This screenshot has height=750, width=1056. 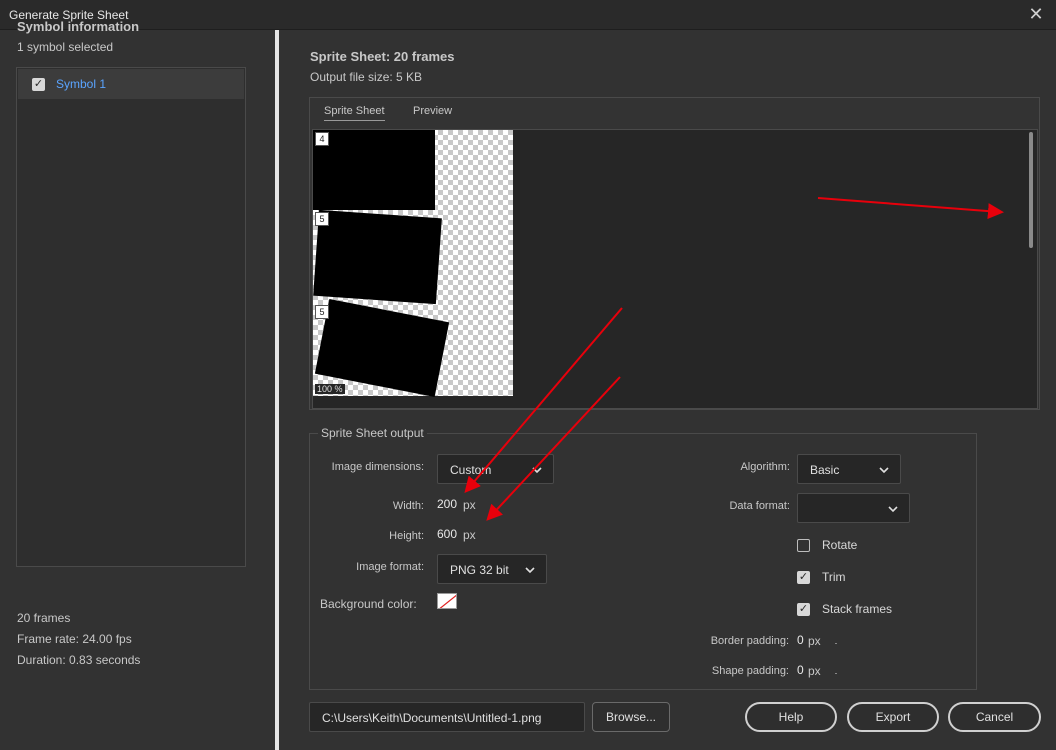 I want to click on height-value: 600, so click(x=447, y=534).